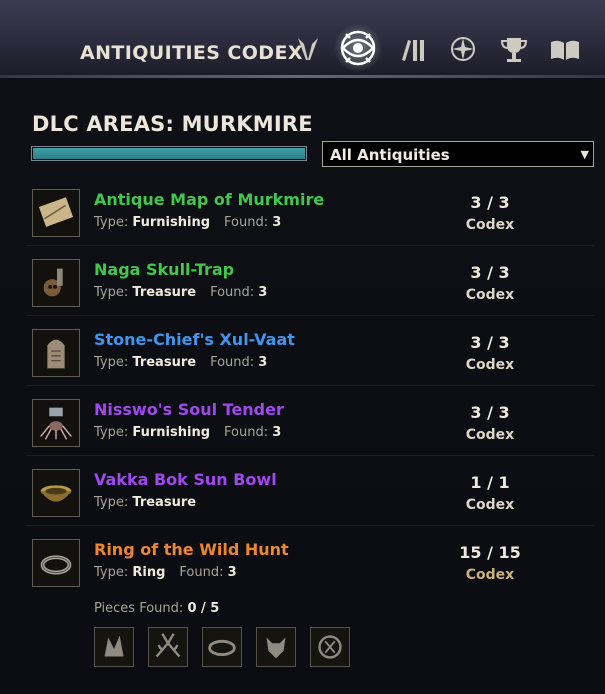 This screenshot has width=605, height=694. What do you see at coordinates (358, 48) in the screenshot?
I see `codex-eye-icon` at bounding box center [358, 48].